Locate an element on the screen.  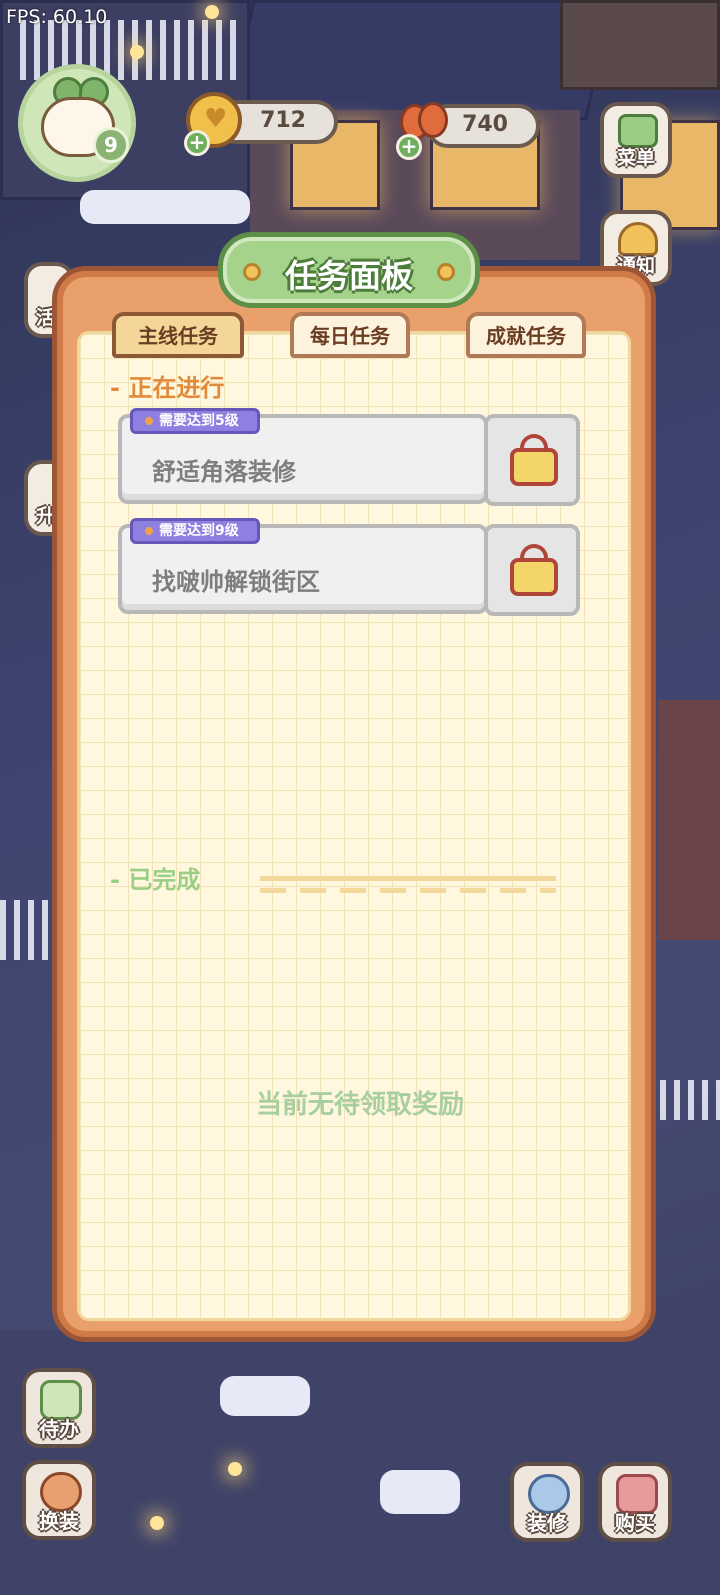
task-name: 找啵帅解锁街区 is located at coordinates (236, 582).